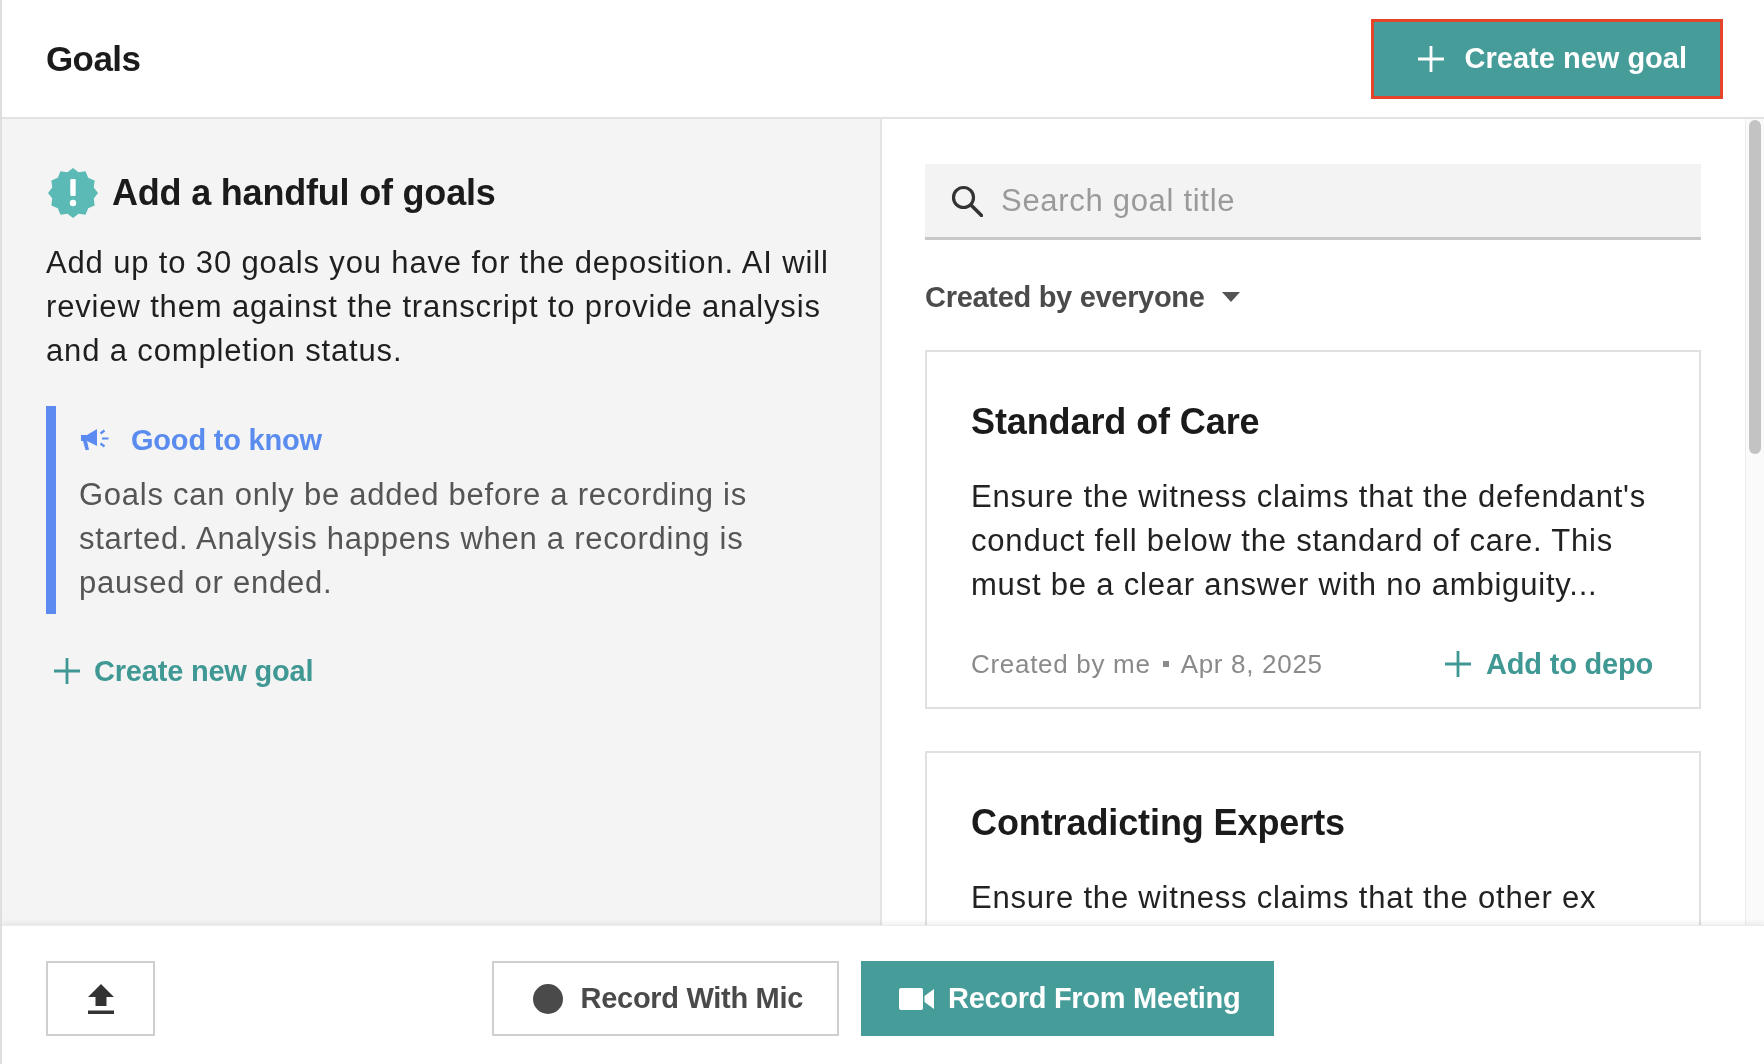  Describe the element at coordinates (438, 307) in the screenshot. I see `intro-text: Add up to 30 goals you have for the deposition. AI will review them against the transcript to provide analysis and a completion status.` at that location.